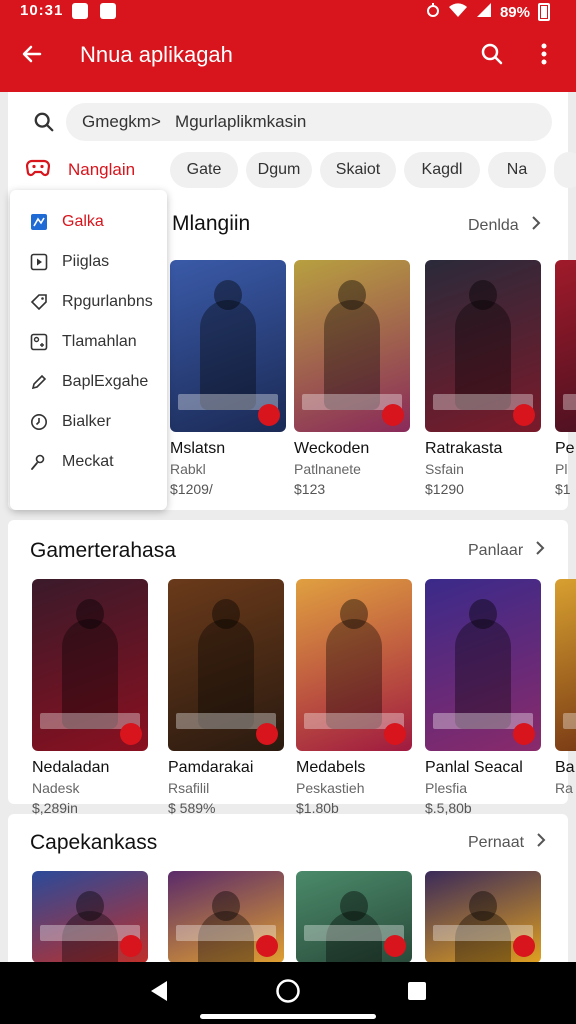 The width and height of the screenshot is (576, 1024). I want to click on app-name: Panlal Seacal, so click(474, 767).